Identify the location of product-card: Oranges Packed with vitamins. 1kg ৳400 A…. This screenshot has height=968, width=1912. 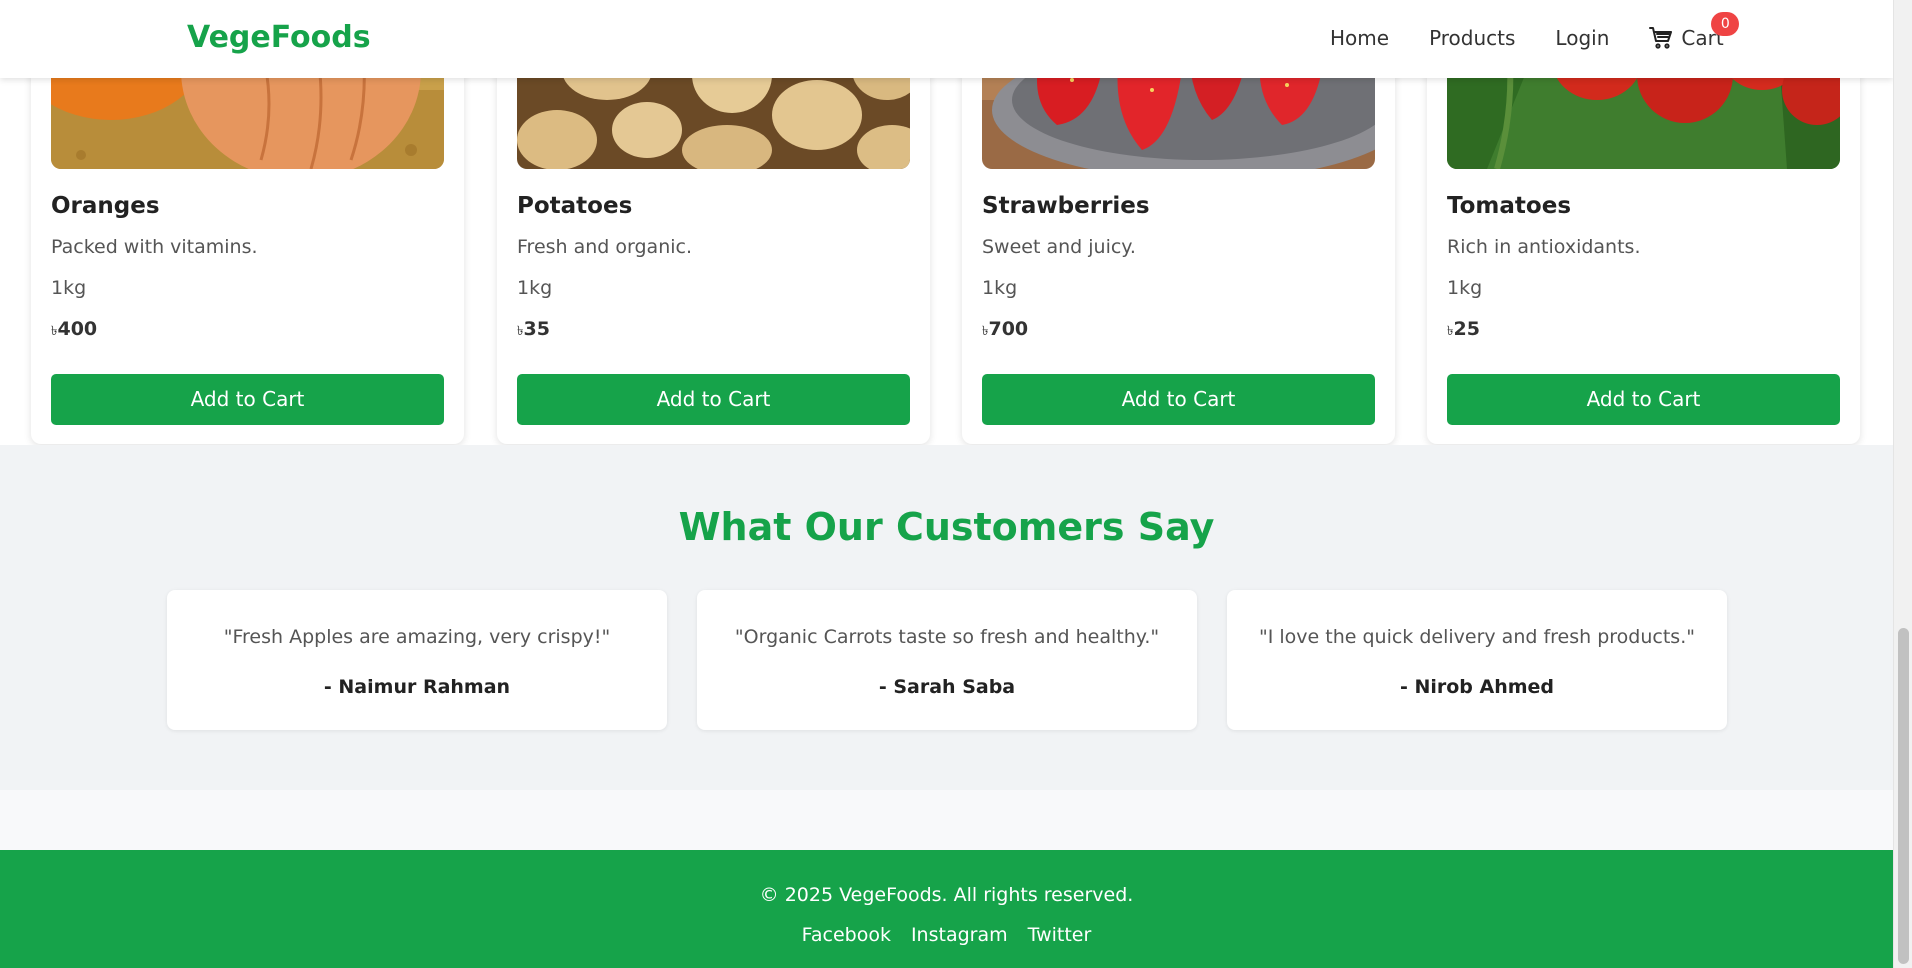
(247, 237).